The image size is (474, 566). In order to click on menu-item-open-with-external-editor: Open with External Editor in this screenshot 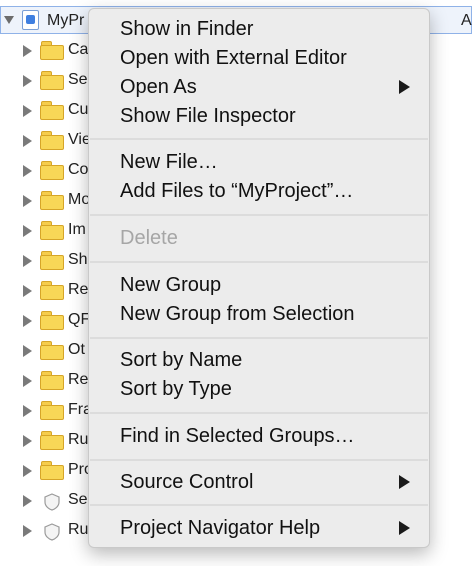, I will do `click(259, 58)`.